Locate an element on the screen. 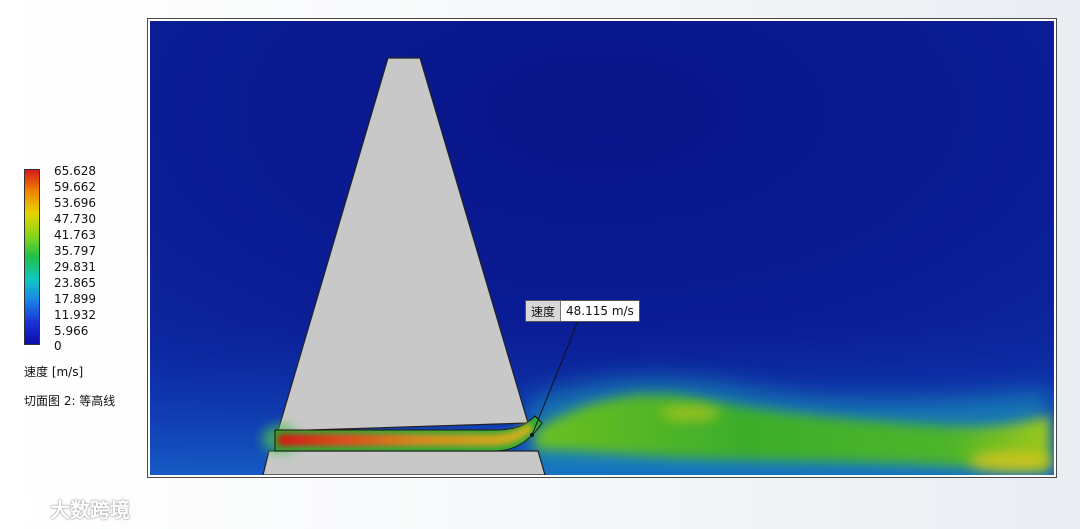 The width and height of the screenshot is (1080, 529). legend-tick: 47.730 is located at coordinates (75, 219).